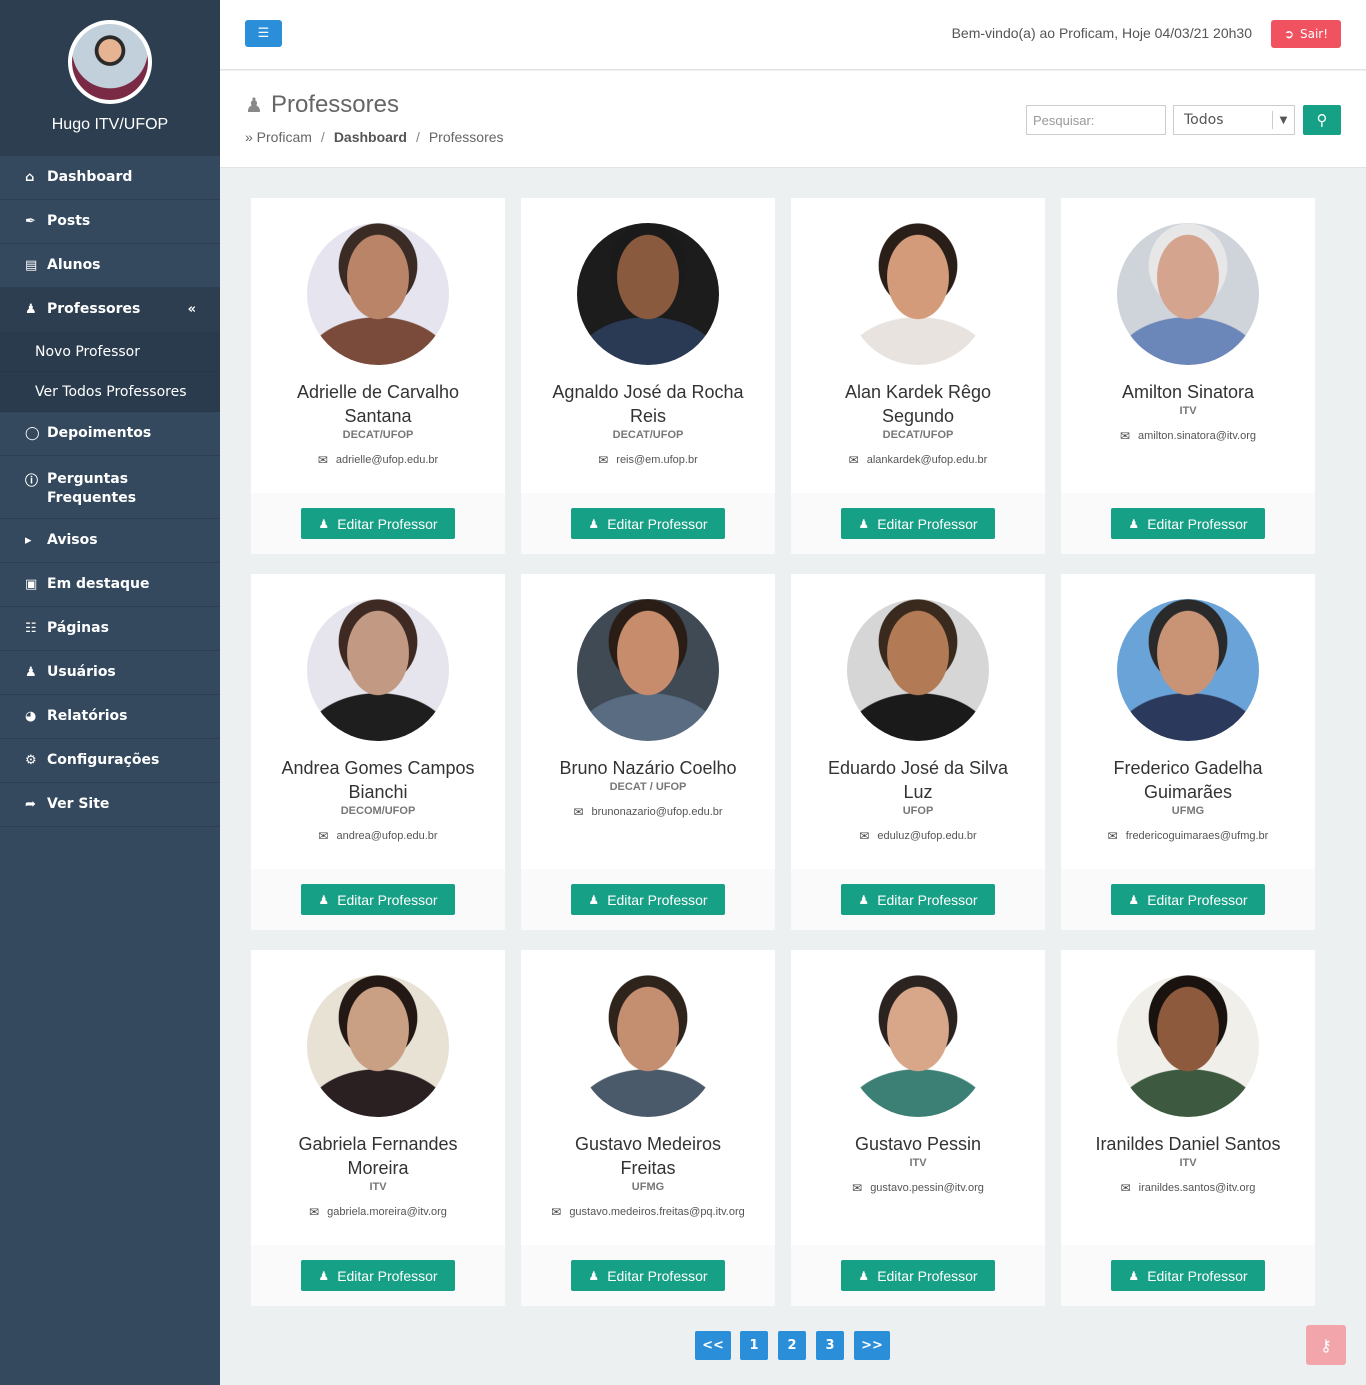 The image size is (1366, 1385). Describe the element at coordinates (754, 1345) in the screenshot. I see `pagination-page-1: 1` at that location.